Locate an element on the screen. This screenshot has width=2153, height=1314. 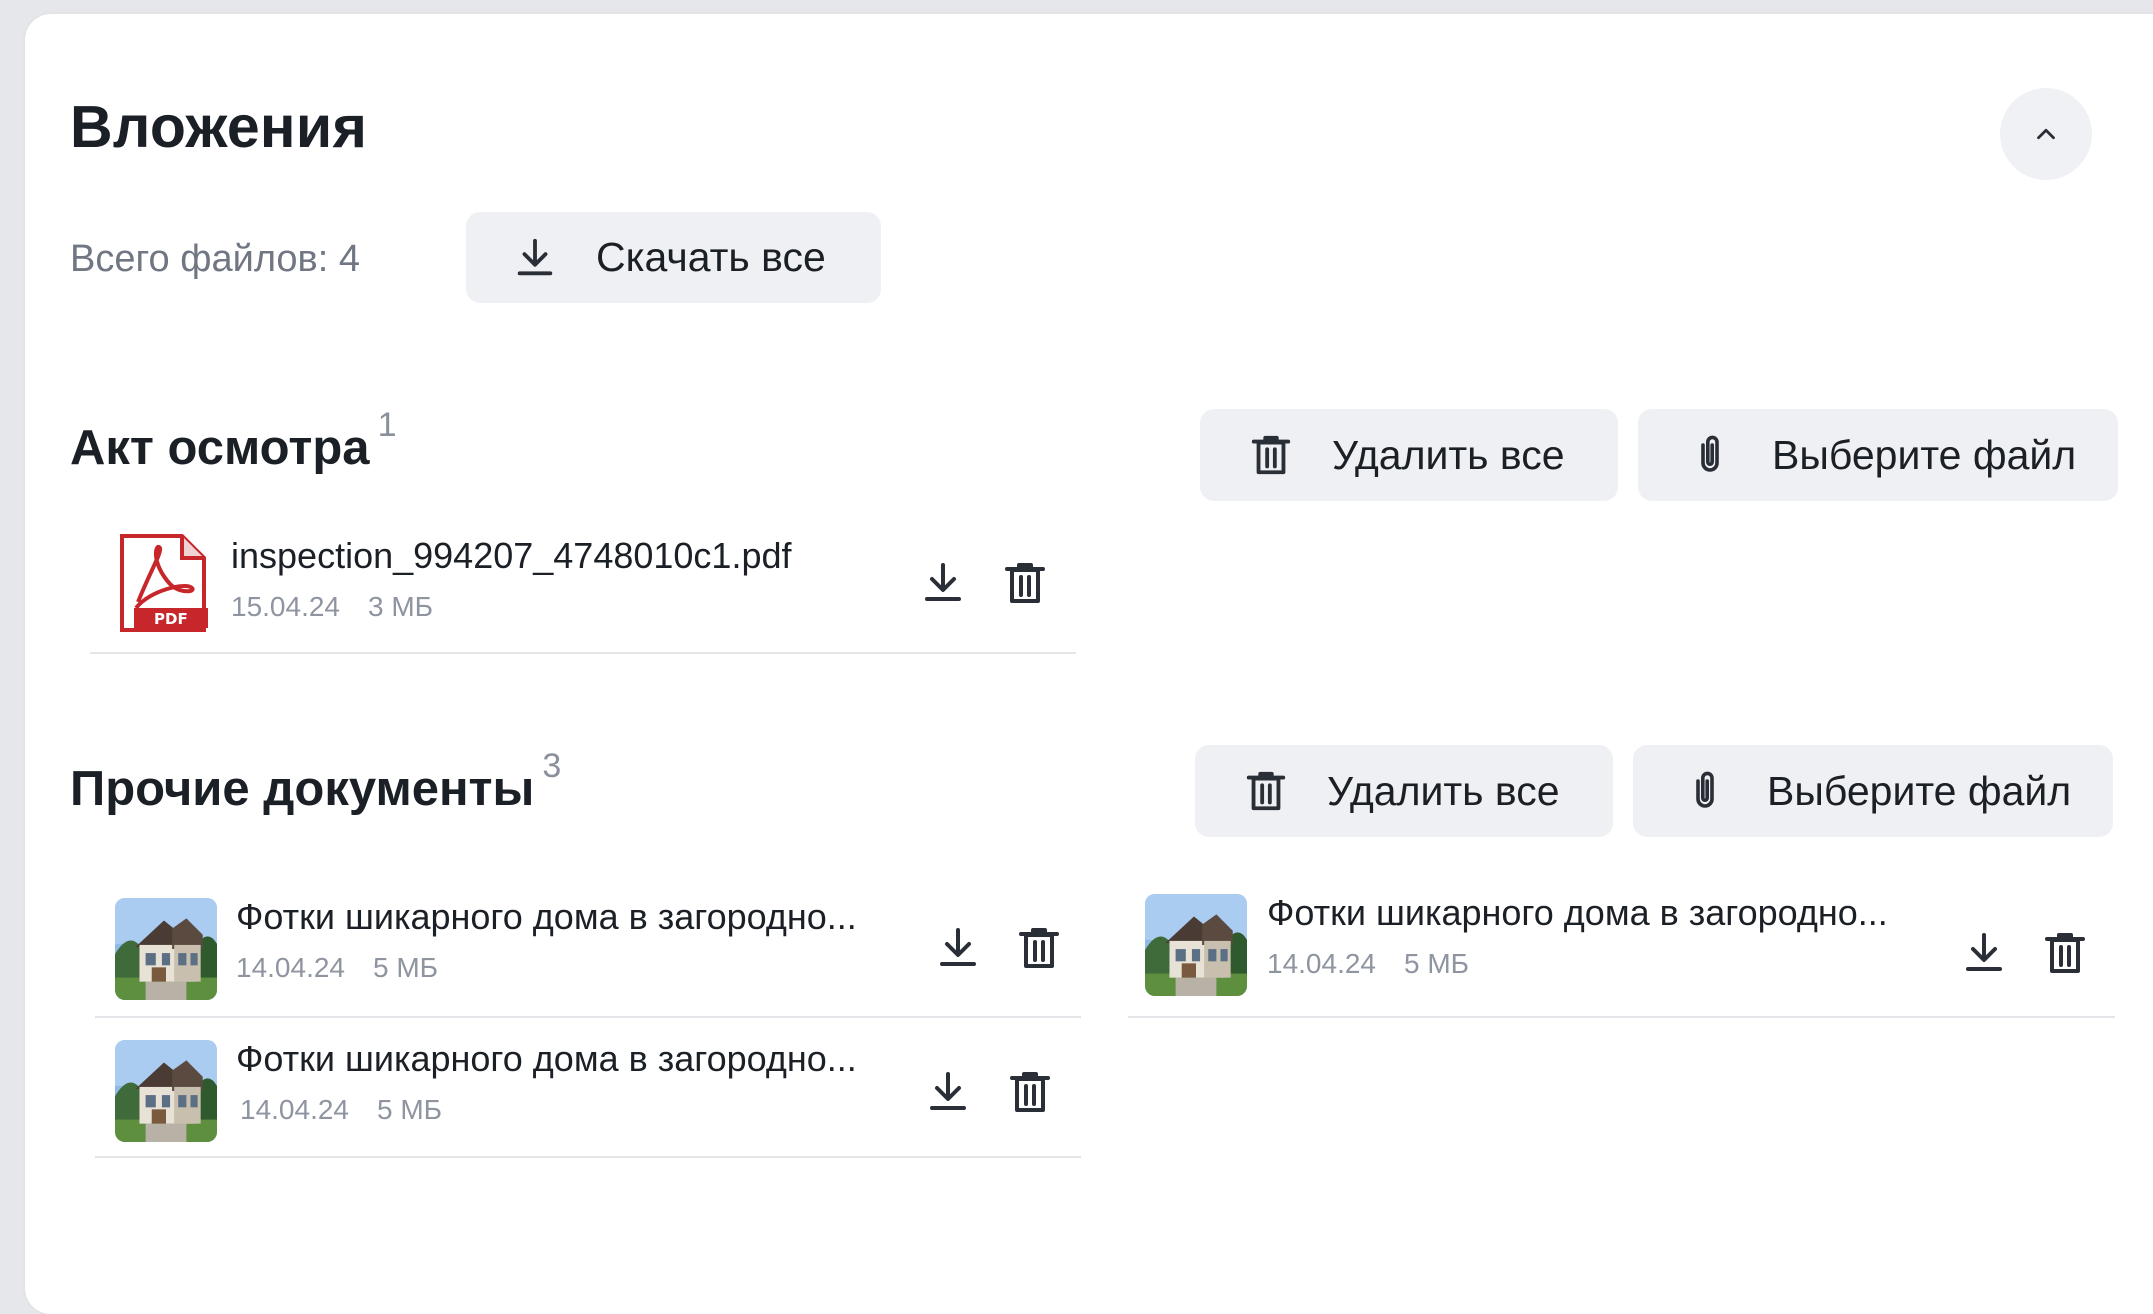
section-count: 3 is located at coordinates (552, 766).